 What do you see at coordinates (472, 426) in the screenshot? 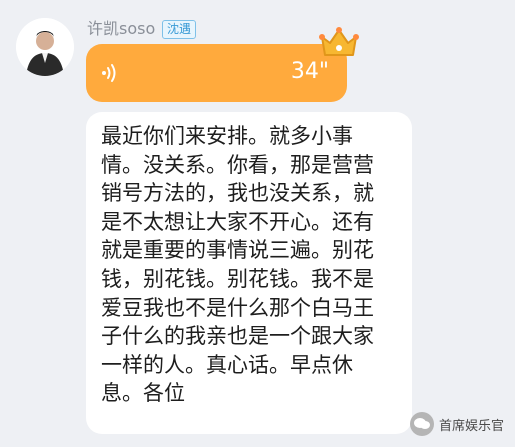
I see `watermark-text: 首席娱乐官` at bounding box center [472, 426].